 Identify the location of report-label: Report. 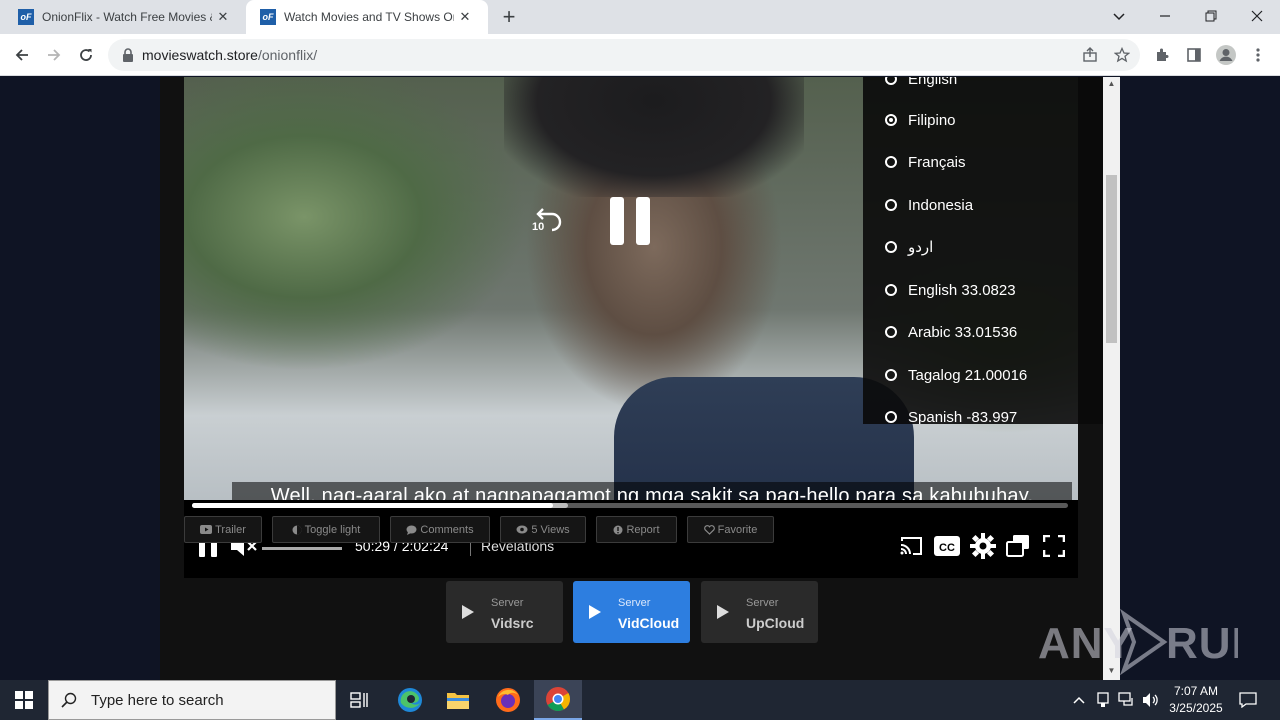
(643, 529).